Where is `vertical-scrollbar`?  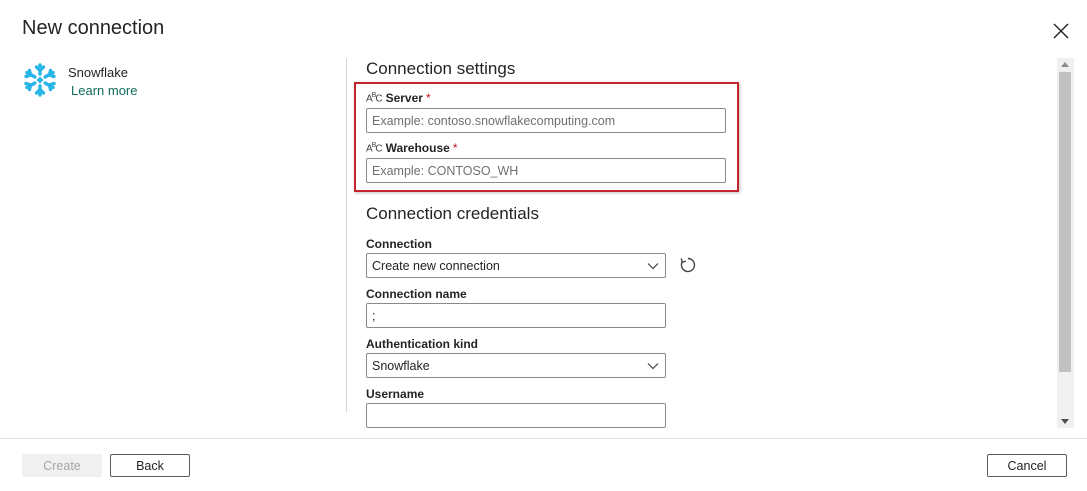 vertical-scrollbar is located at coordinates (1065, 243).